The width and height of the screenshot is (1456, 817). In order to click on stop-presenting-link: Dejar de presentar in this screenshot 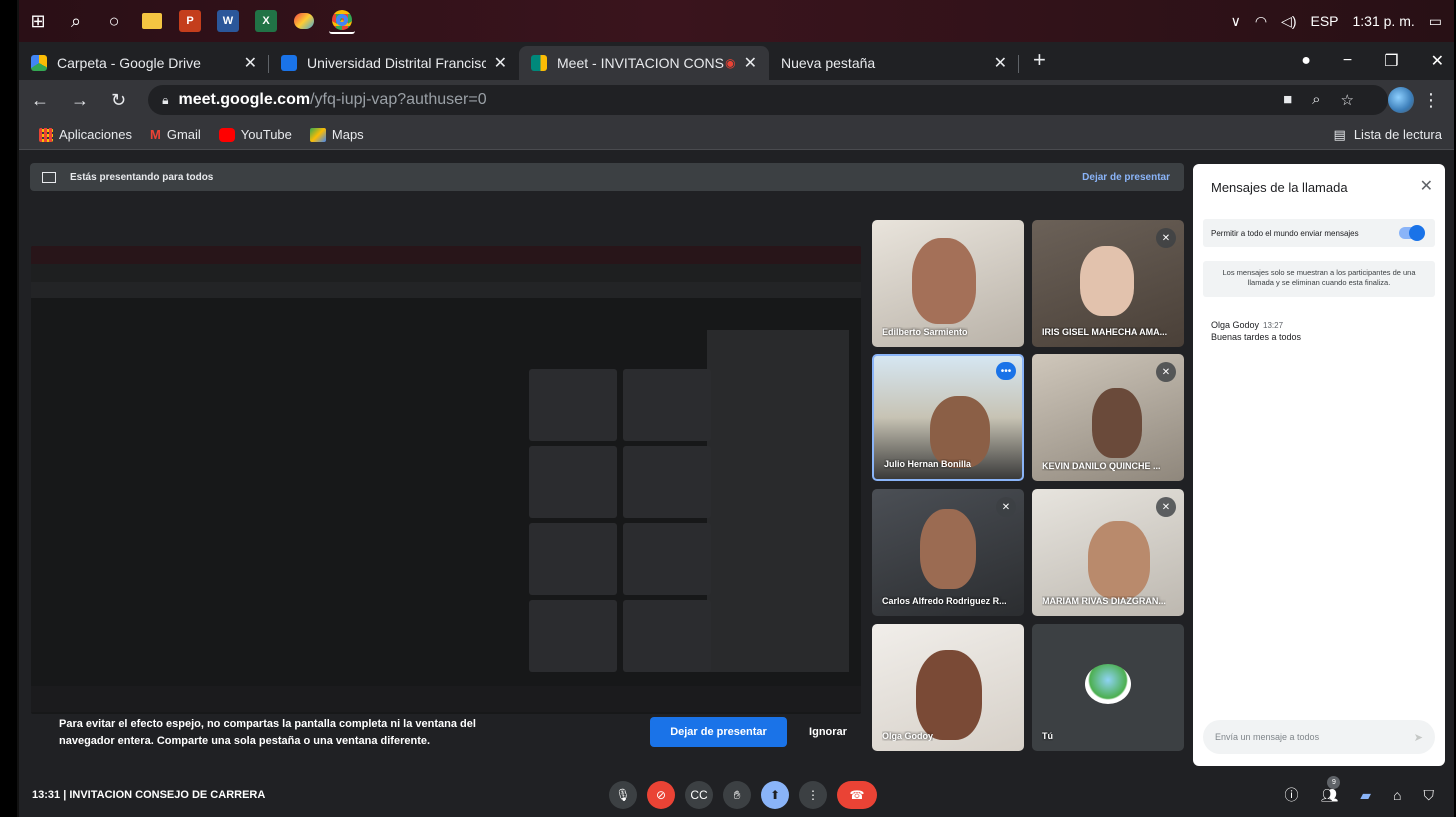, I will do `click(1126, 177)`.